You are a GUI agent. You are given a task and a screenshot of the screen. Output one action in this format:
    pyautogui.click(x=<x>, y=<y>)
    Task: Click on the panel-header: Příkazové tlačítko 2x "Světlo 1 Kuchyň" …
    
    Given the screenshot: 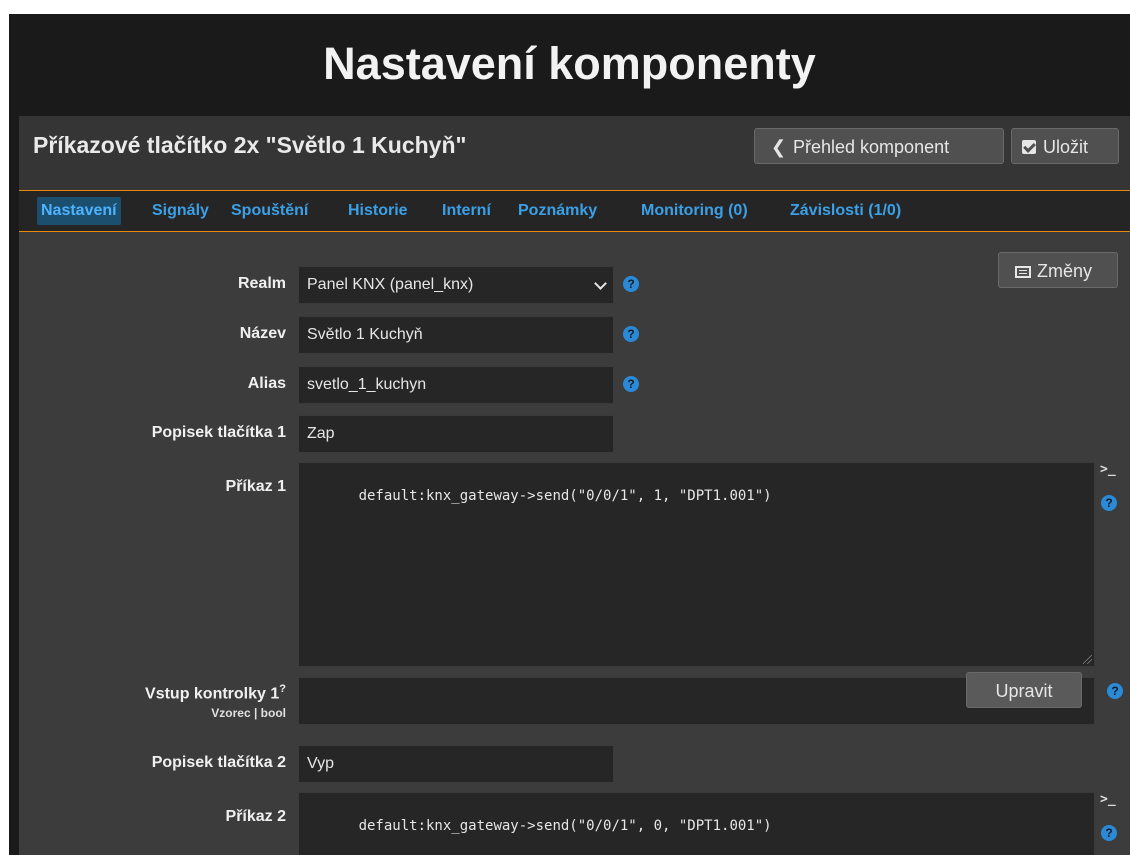 What is the action you would take?
    pyautogui.click(x=574, y=153)
    